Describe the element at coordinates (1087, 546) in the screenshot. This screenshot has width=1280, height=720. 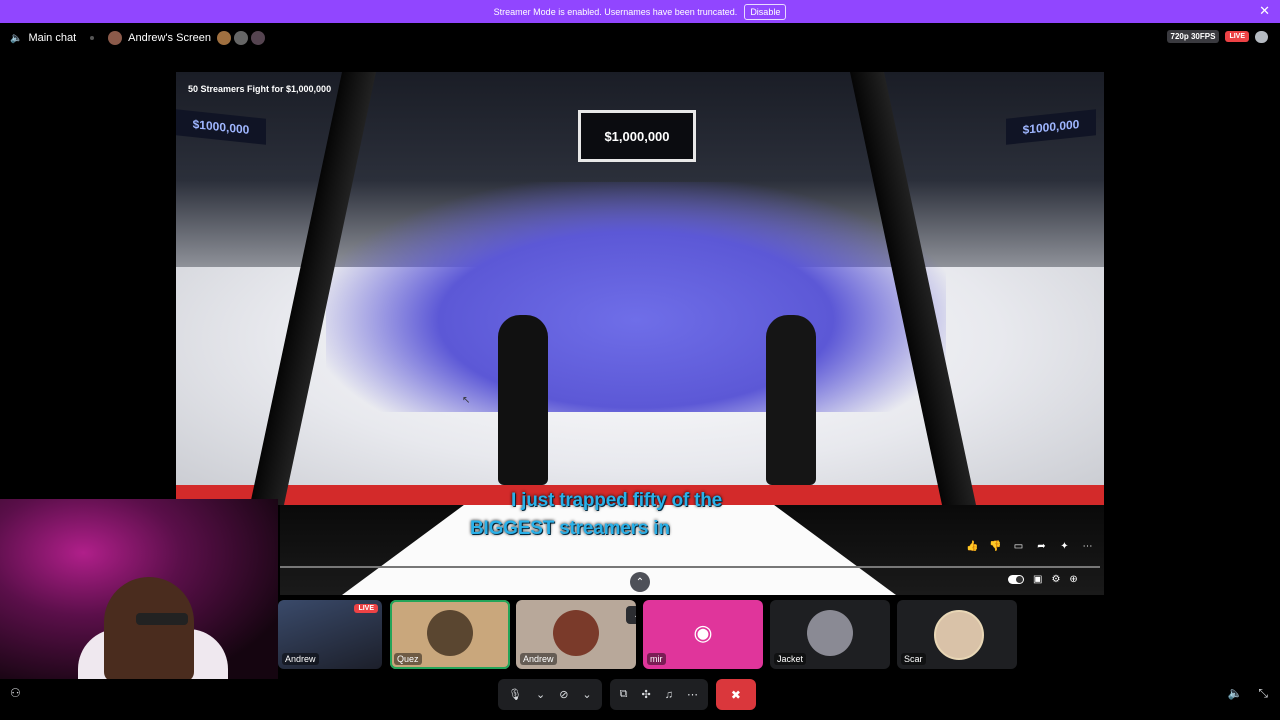
I see `more-icon: ⋯` at that location.